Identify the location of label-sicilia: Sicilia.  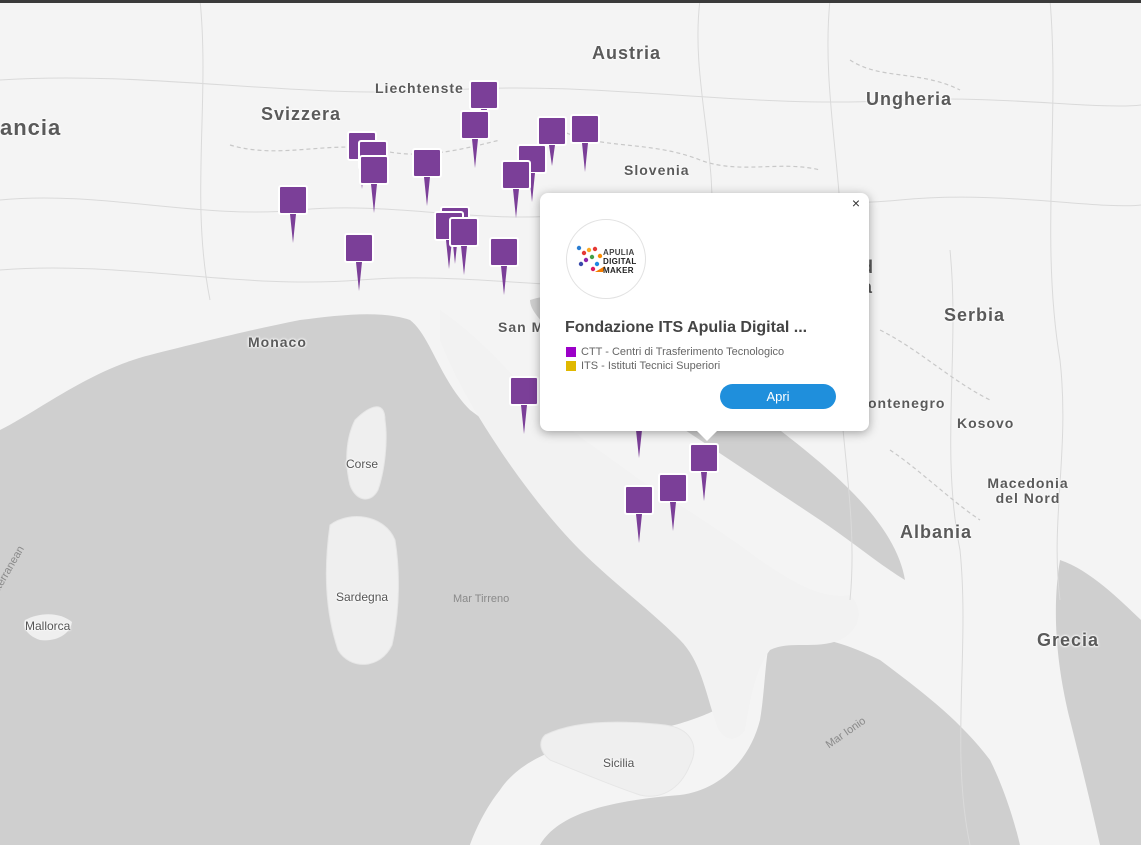
(619, 763).